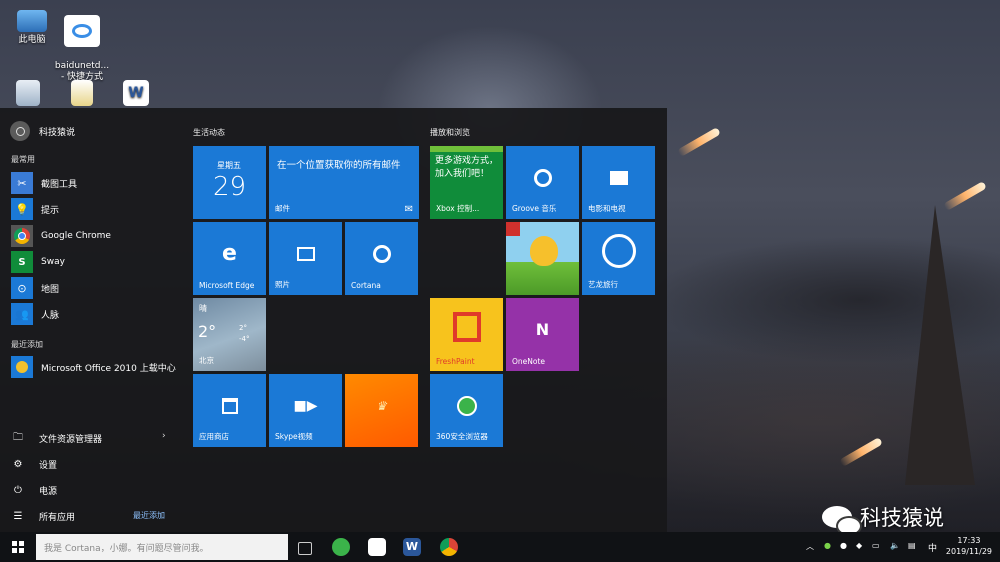 The height and width of the screenshot is (562, 1000). Describe the element at coordinates (366, 285) in the screenshot. I see `tile-label: Cortana` at that location.